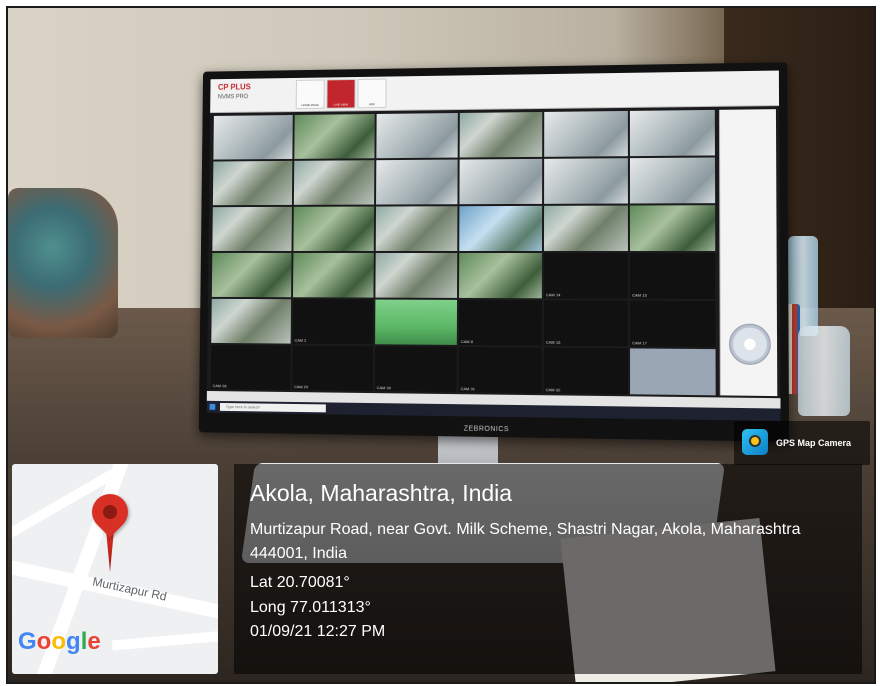  I want to click on google-logo: Google, so click(59, 641).